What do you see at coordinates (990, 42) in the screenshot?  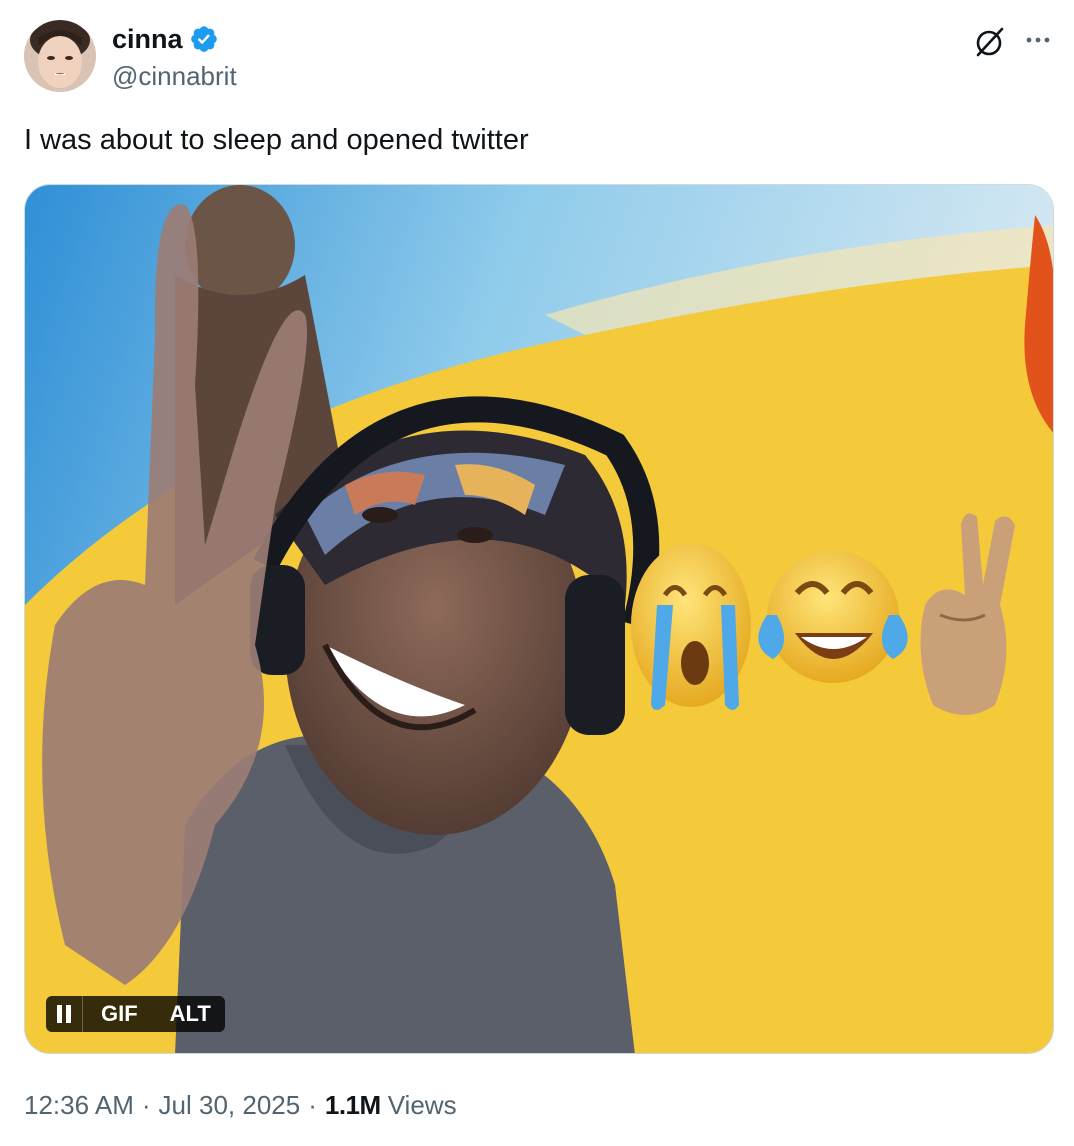 I see `grok-icon` at bounding box center [990, 42].